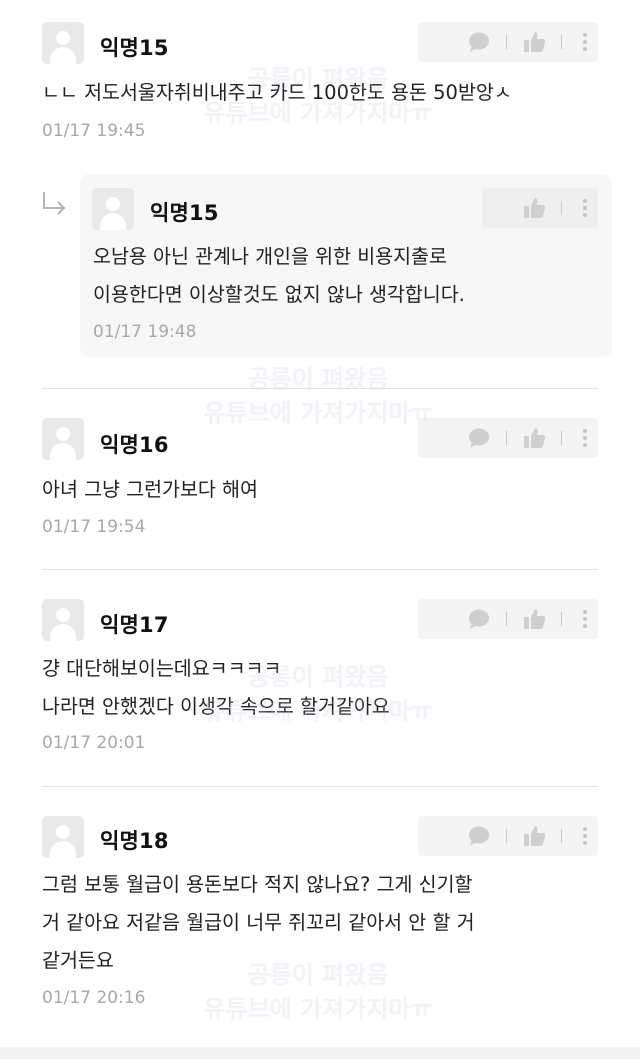  Describe the element at coordinates (184, 213) in the screenshot. I see `reply-author: 익명15` at that location.